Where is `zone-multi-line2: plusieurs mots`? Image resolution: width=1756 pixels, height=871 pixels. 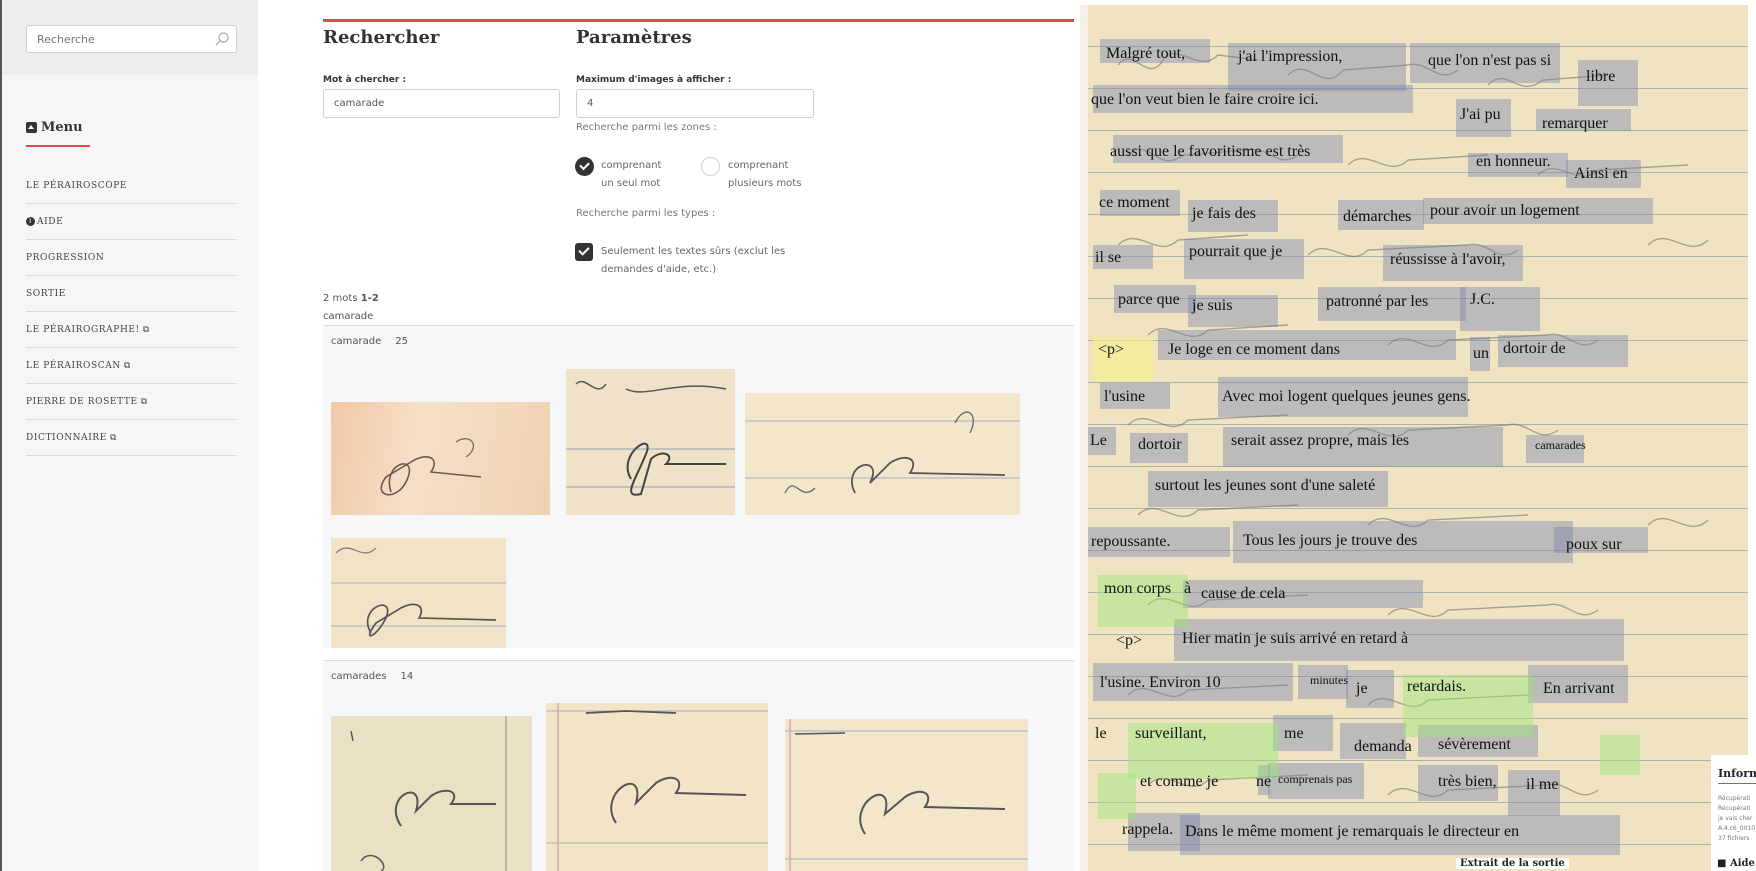
zone-multi-line2: plusieurs mots is located at coordinates (765, 183).